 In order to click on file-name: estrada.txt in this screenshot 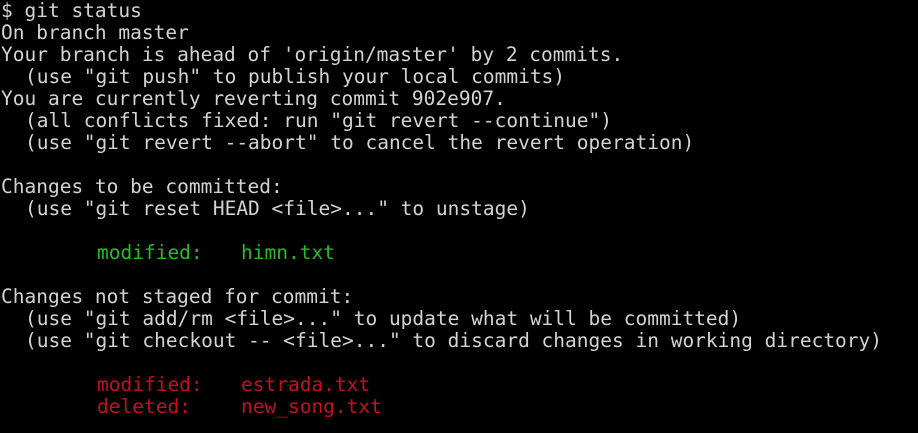, I will do `click(306, 384)`.